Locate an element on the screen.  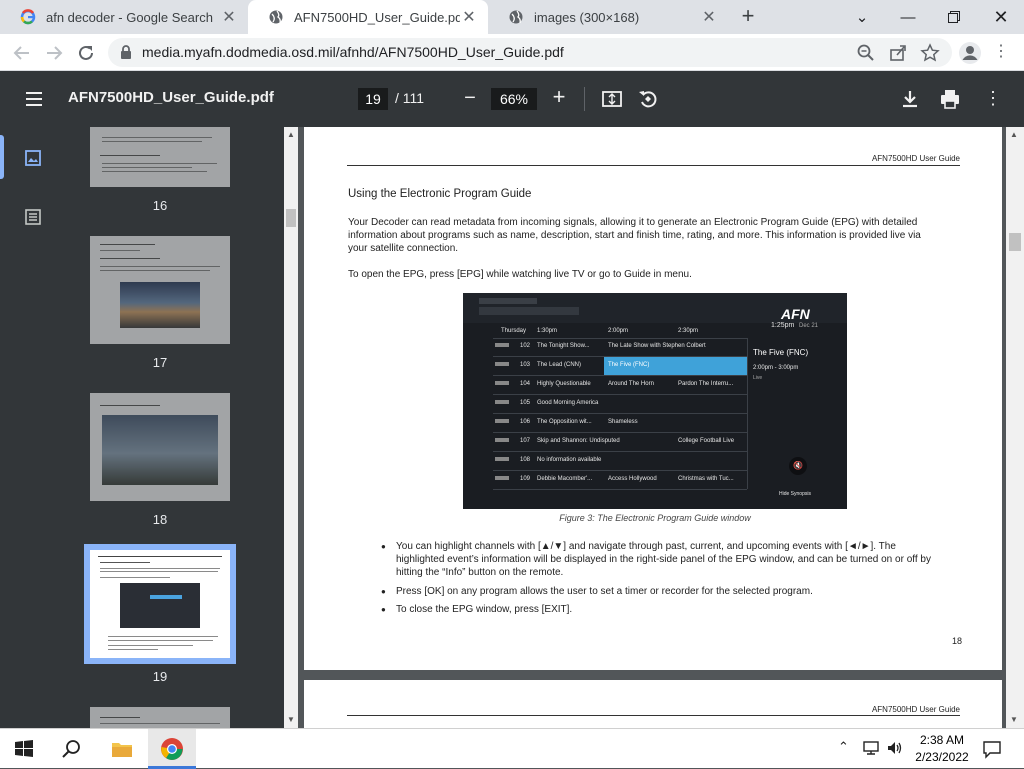
tab-images: images (300×168) ✕ is located at coordinates (608, 17).